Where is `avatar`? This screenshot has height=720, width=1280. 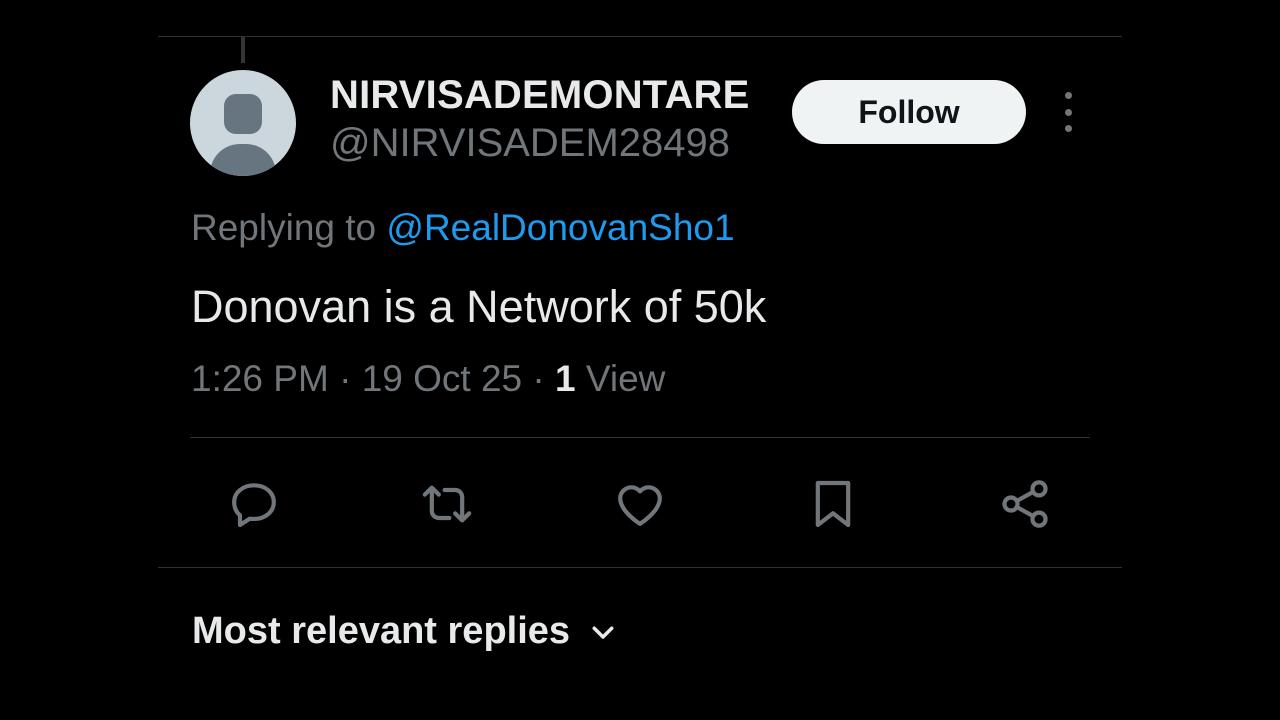 avatar is located at coordinates (243, 123).